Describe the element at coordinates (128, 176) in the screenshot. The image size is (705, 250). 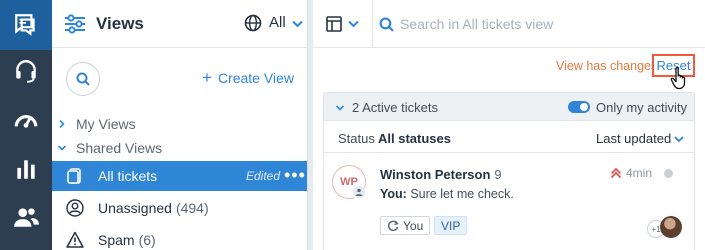
I see `view-item-label: All tickets` at that location.